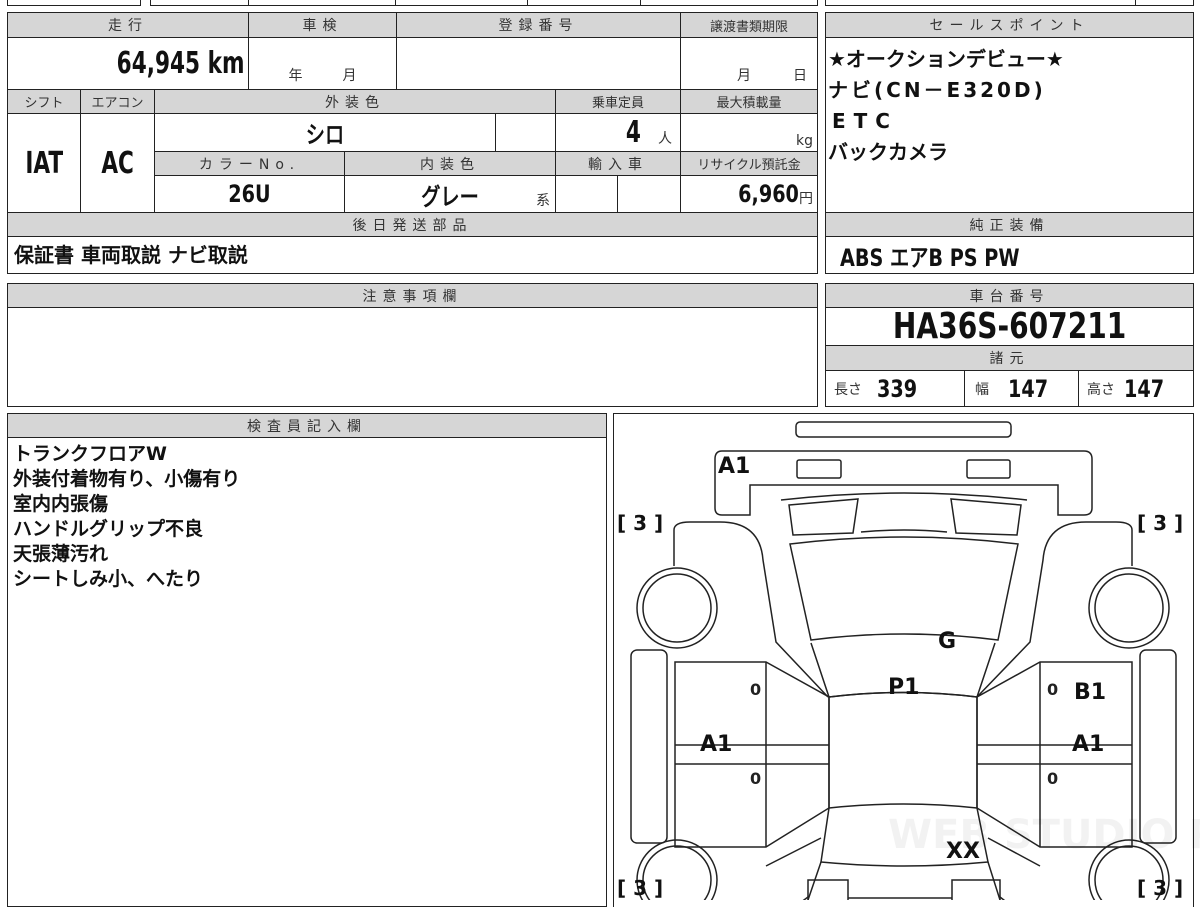 The image size is (1200, 907). What do you see at coordinates (640, 888) in the screenshot?
I see `tire-tread-rear-left: [ 3 ]` at bounding box center [640, 888].